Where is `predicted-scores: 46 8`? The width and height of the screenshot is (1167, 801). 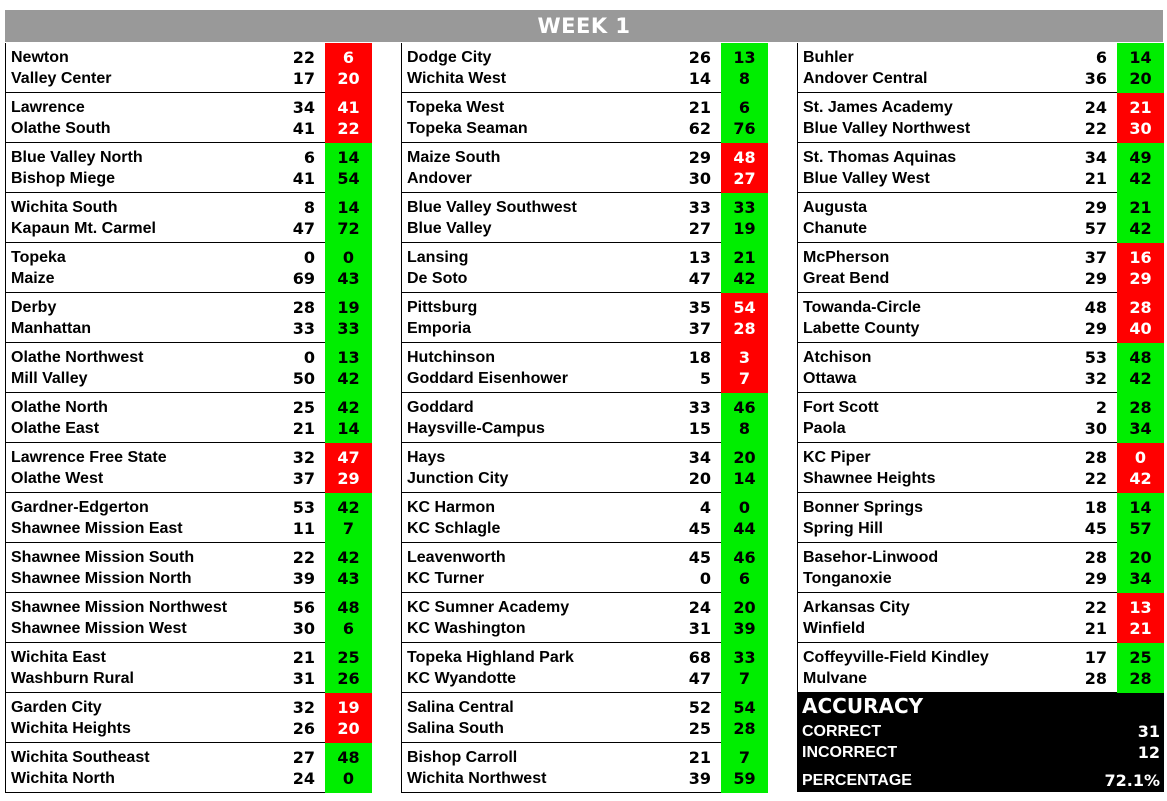 predicted-scores: 46 8 is located at coordinates (744, 418).